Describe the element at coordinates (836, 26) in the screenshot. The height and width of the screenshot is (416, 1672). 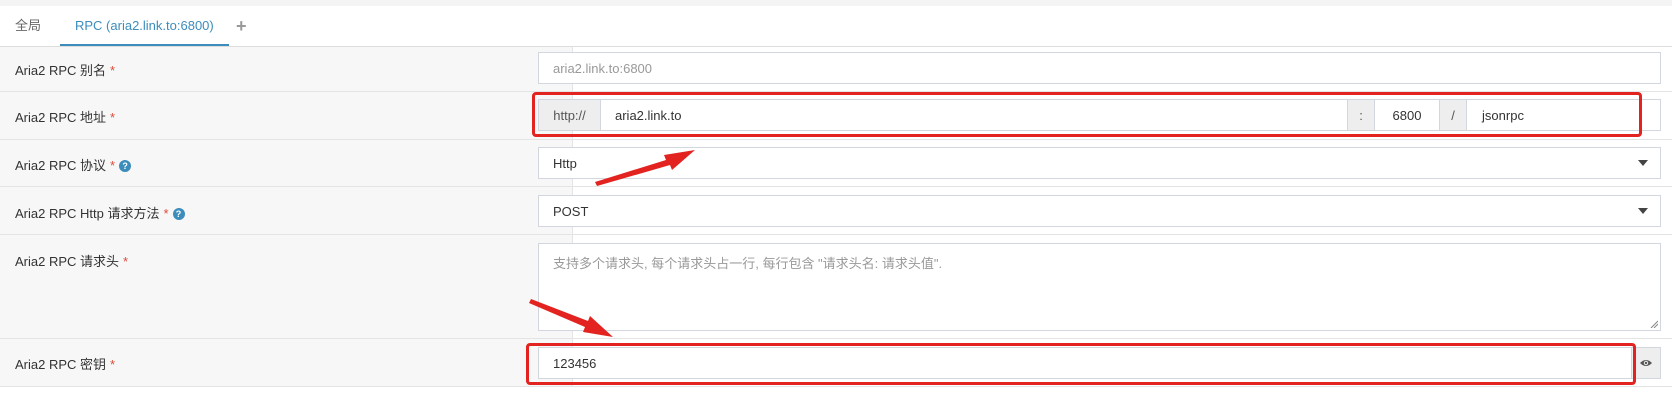
I see `tab-bar: 全局 RPC (aria2.link.to:6800) +` at that location.